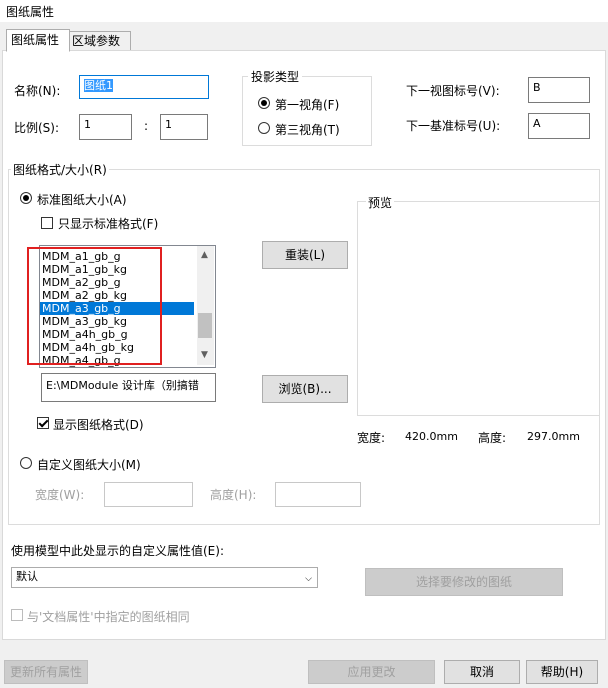  What do you see at coordinates (108, 223) in the screenshot?
I see `only-standard-label: 只显示标准格式(F)` at bounding box center [108, 223].